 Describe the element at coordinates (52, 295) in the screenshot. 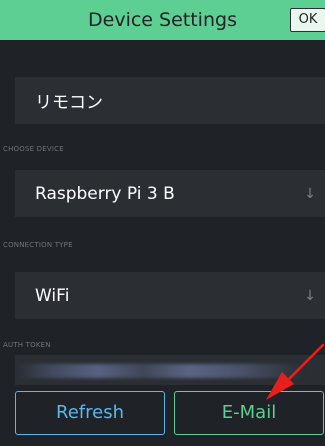

I see `connection-type-value: WiFi` at that location.